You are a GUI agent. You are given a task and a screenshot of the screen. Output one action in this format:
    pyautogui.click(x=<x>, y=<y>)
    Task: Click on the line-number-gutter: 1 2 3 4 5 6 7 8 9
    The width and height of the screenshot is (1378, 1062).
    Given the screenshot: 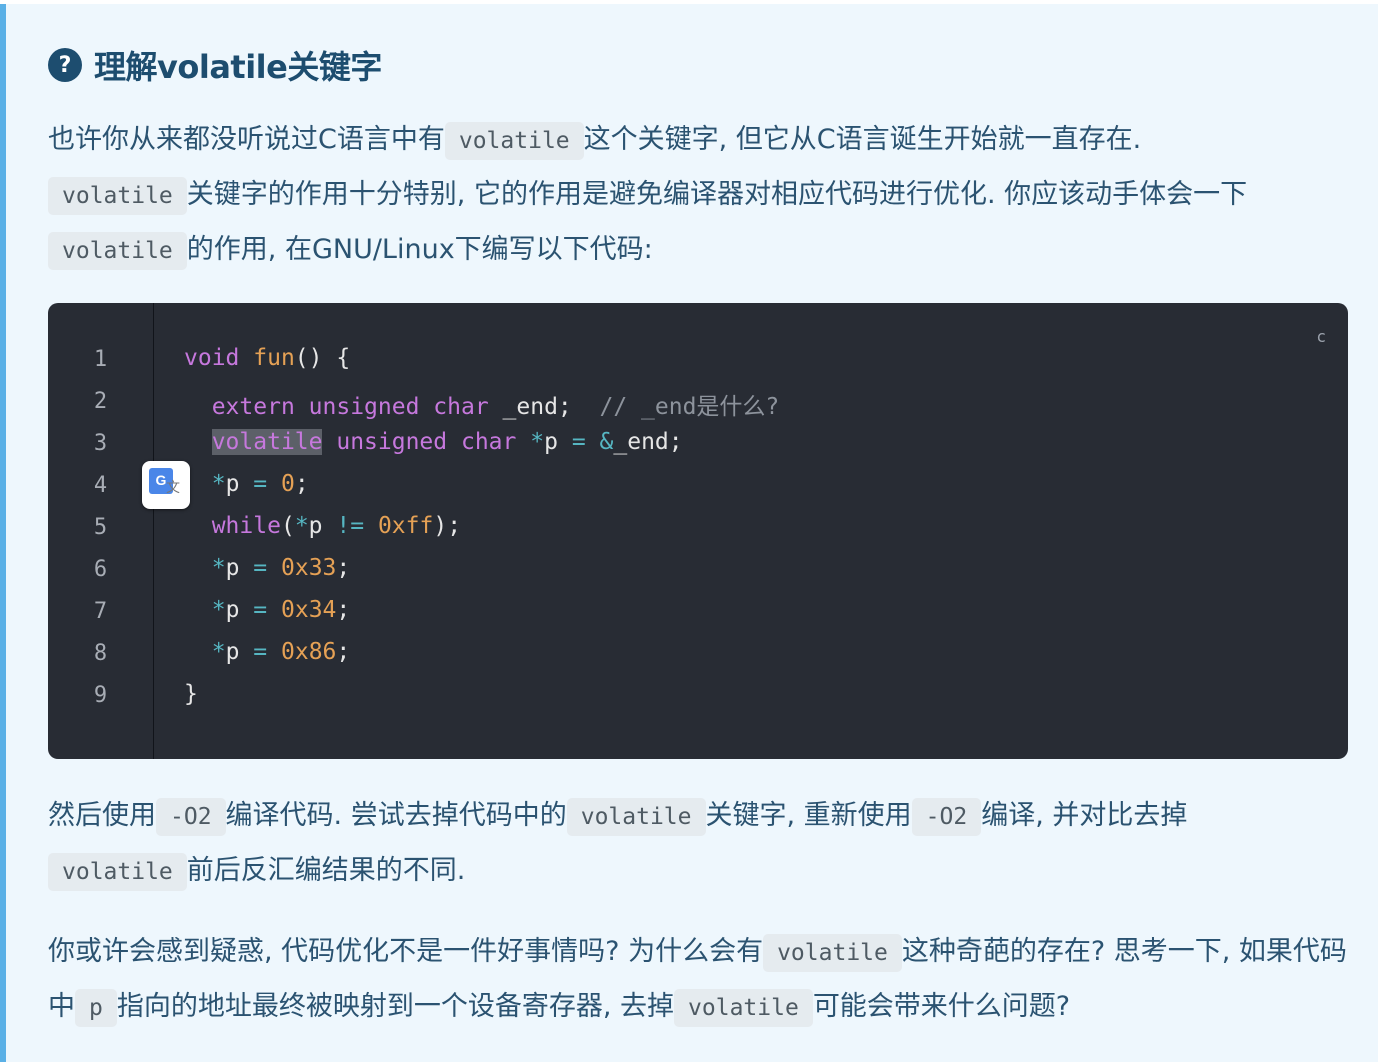 What is the action you would take?
    pyautogui.click(x=101, y=531)
    